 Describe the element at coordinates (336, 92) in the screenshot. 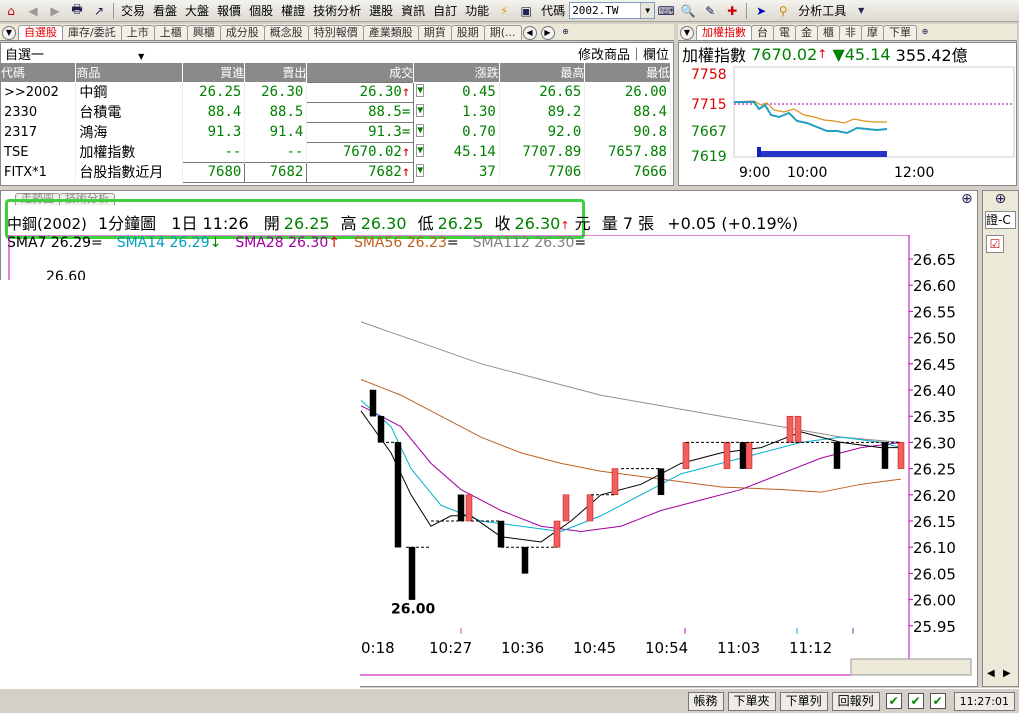

I see `table-row: >>2002 中鋼 26.25 26.30 26.30↑ ▼ 0.45 26.65 26.00` at that location.